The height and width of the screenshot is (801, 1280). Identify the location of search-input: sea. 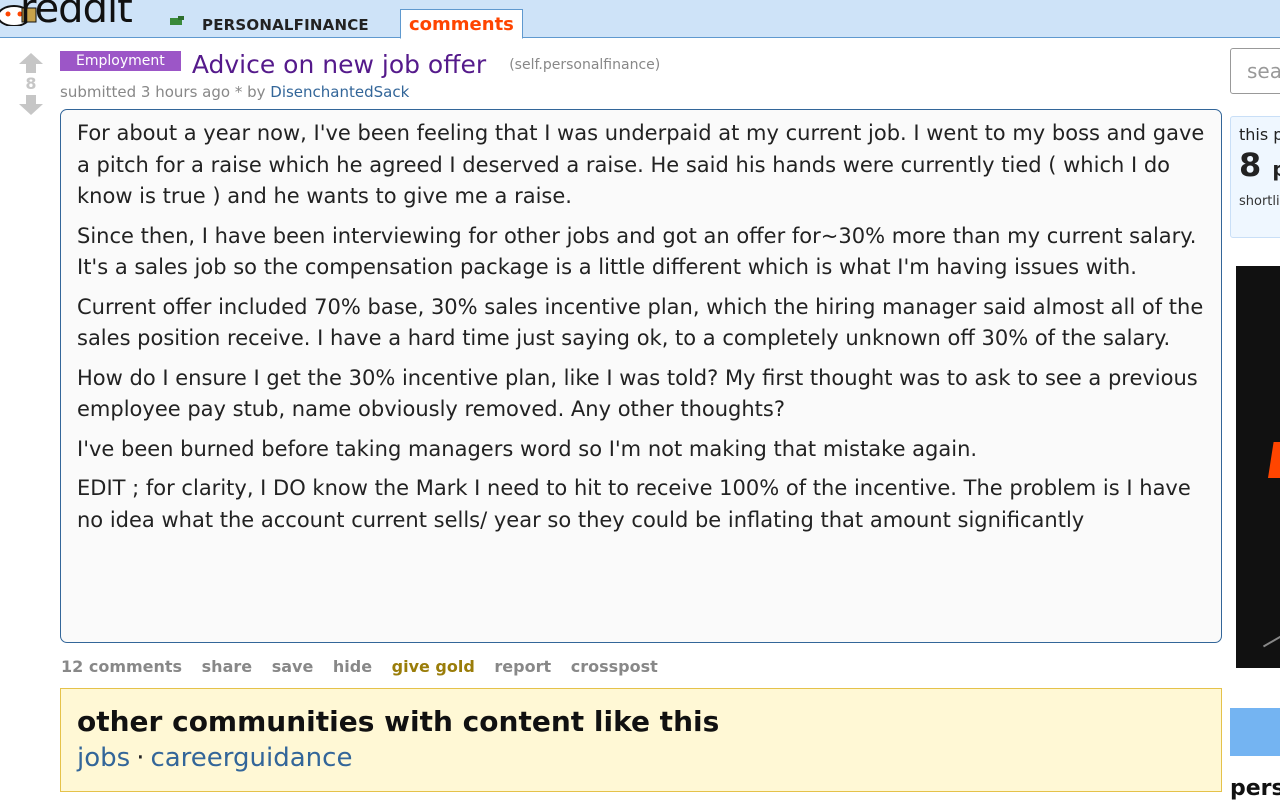
(1255, 71).